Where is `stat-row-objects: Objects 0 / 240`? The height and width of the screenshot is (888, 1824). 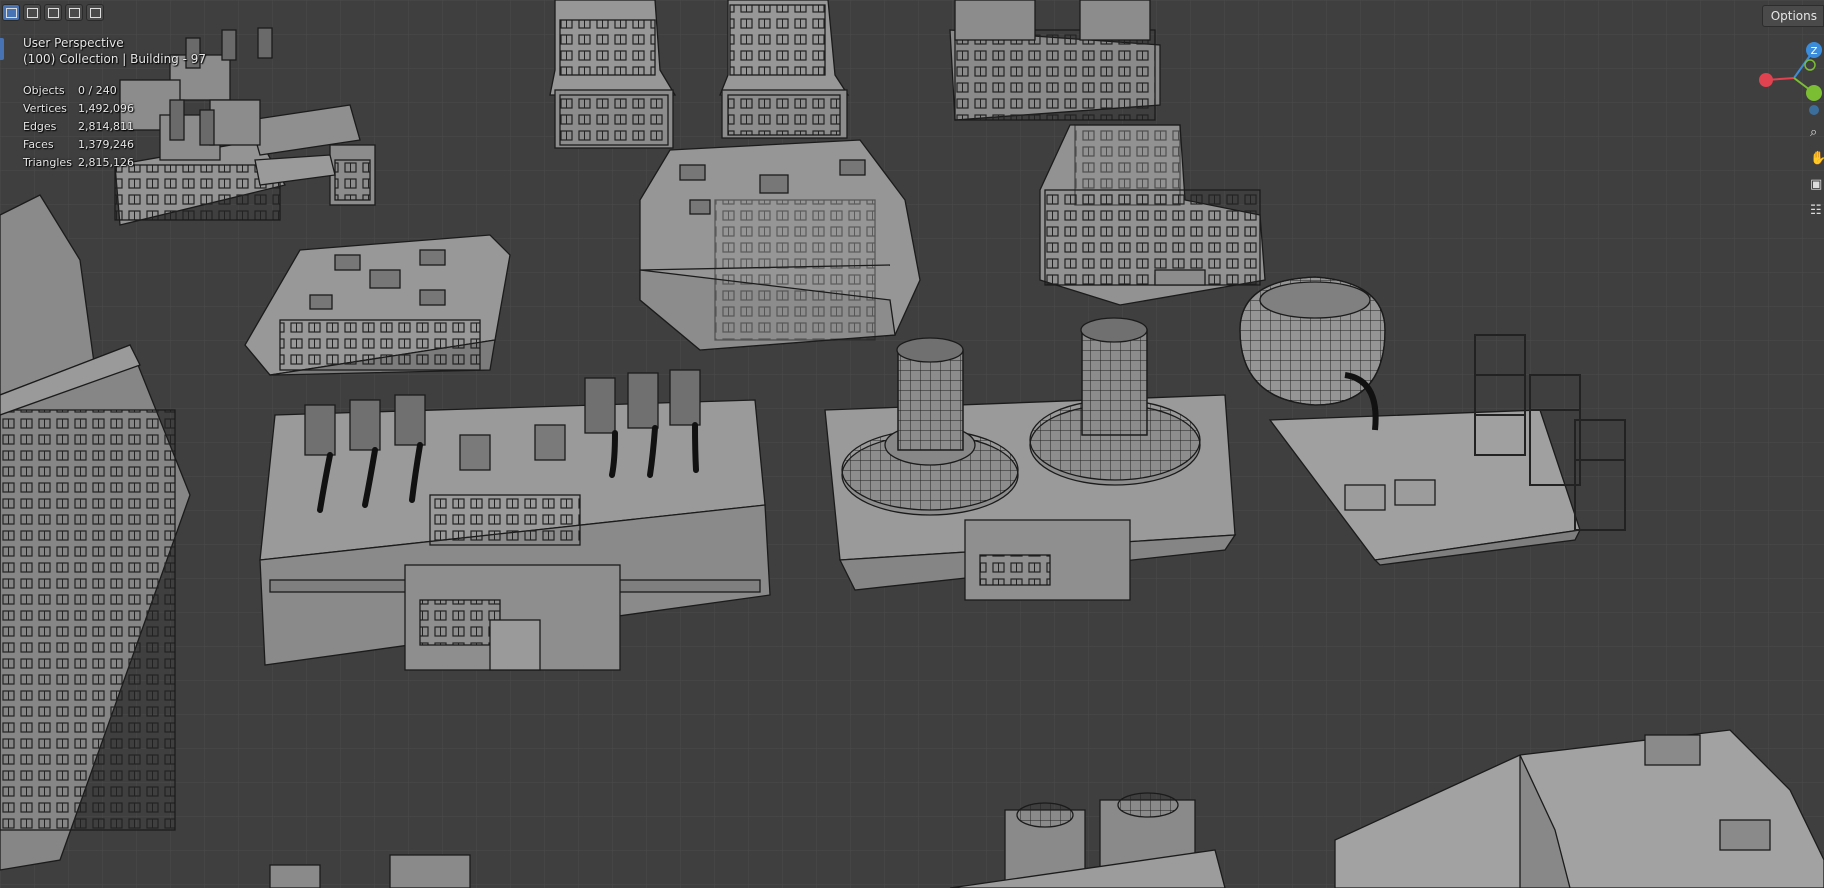
stat-row-objects: Objects 0 / 240 is located at coordinates (70, 90).